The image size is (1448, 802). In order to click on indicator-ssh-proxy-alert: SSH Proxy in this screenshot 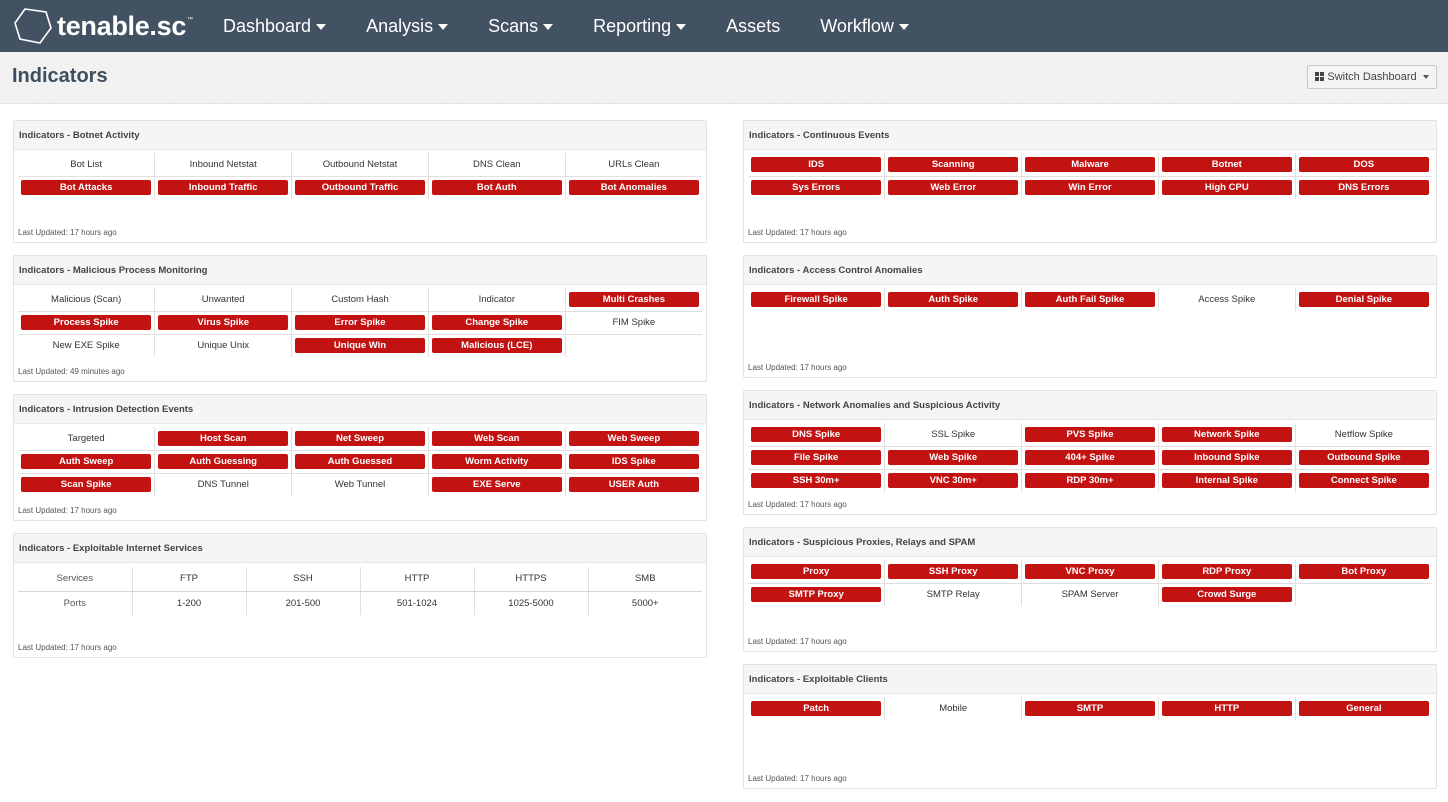, I will do `click(953, 571)`.